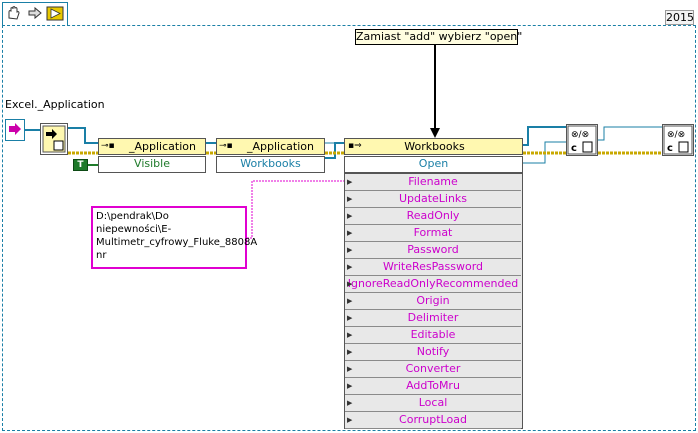 The image size is (698, 433). What do you see at coordinates (433, 164) in the screenshot?
I see `workbooks-open-method: Open` at bounding box center [433, 164].